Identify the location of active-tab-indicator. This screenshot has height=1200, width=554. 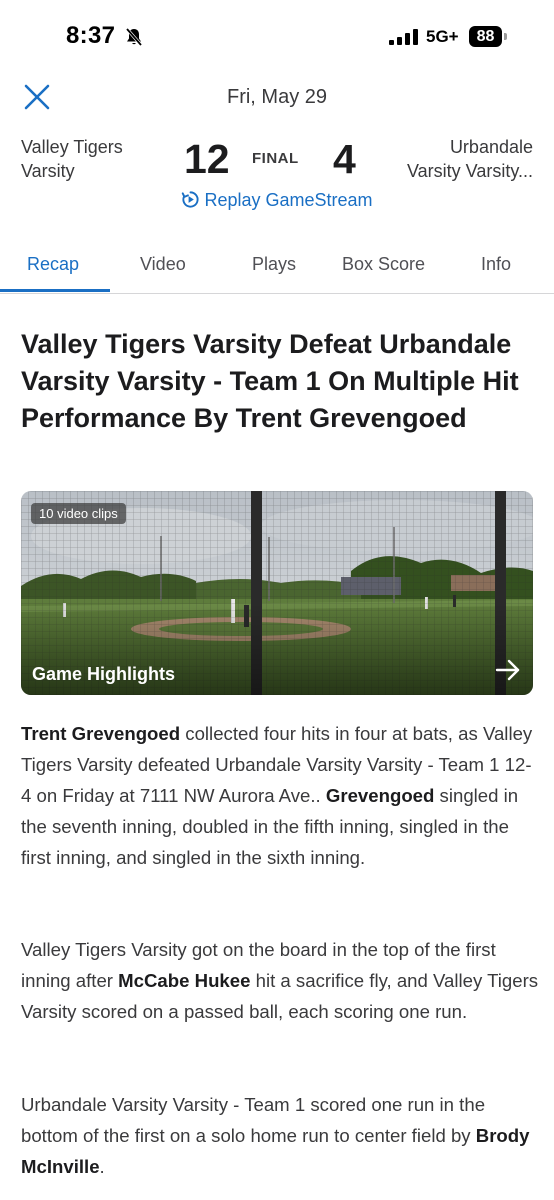
(55, 290).